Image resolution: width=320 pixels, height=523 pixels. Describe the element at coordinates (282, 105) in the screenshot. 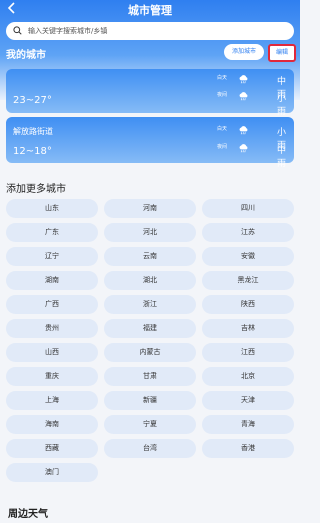

I see `night-condition: 小雨` at that location.